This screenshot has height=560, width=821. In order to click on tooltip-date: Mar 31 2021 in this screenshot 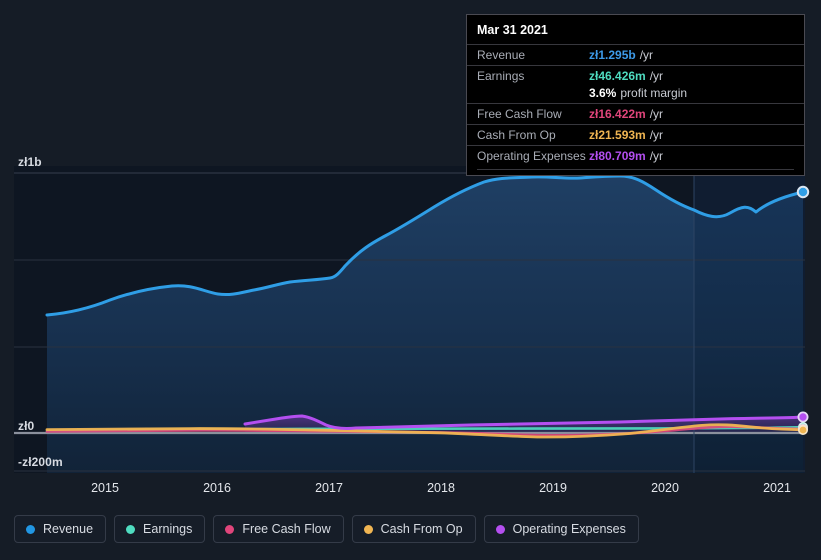, I will do `click(512, 30)`.